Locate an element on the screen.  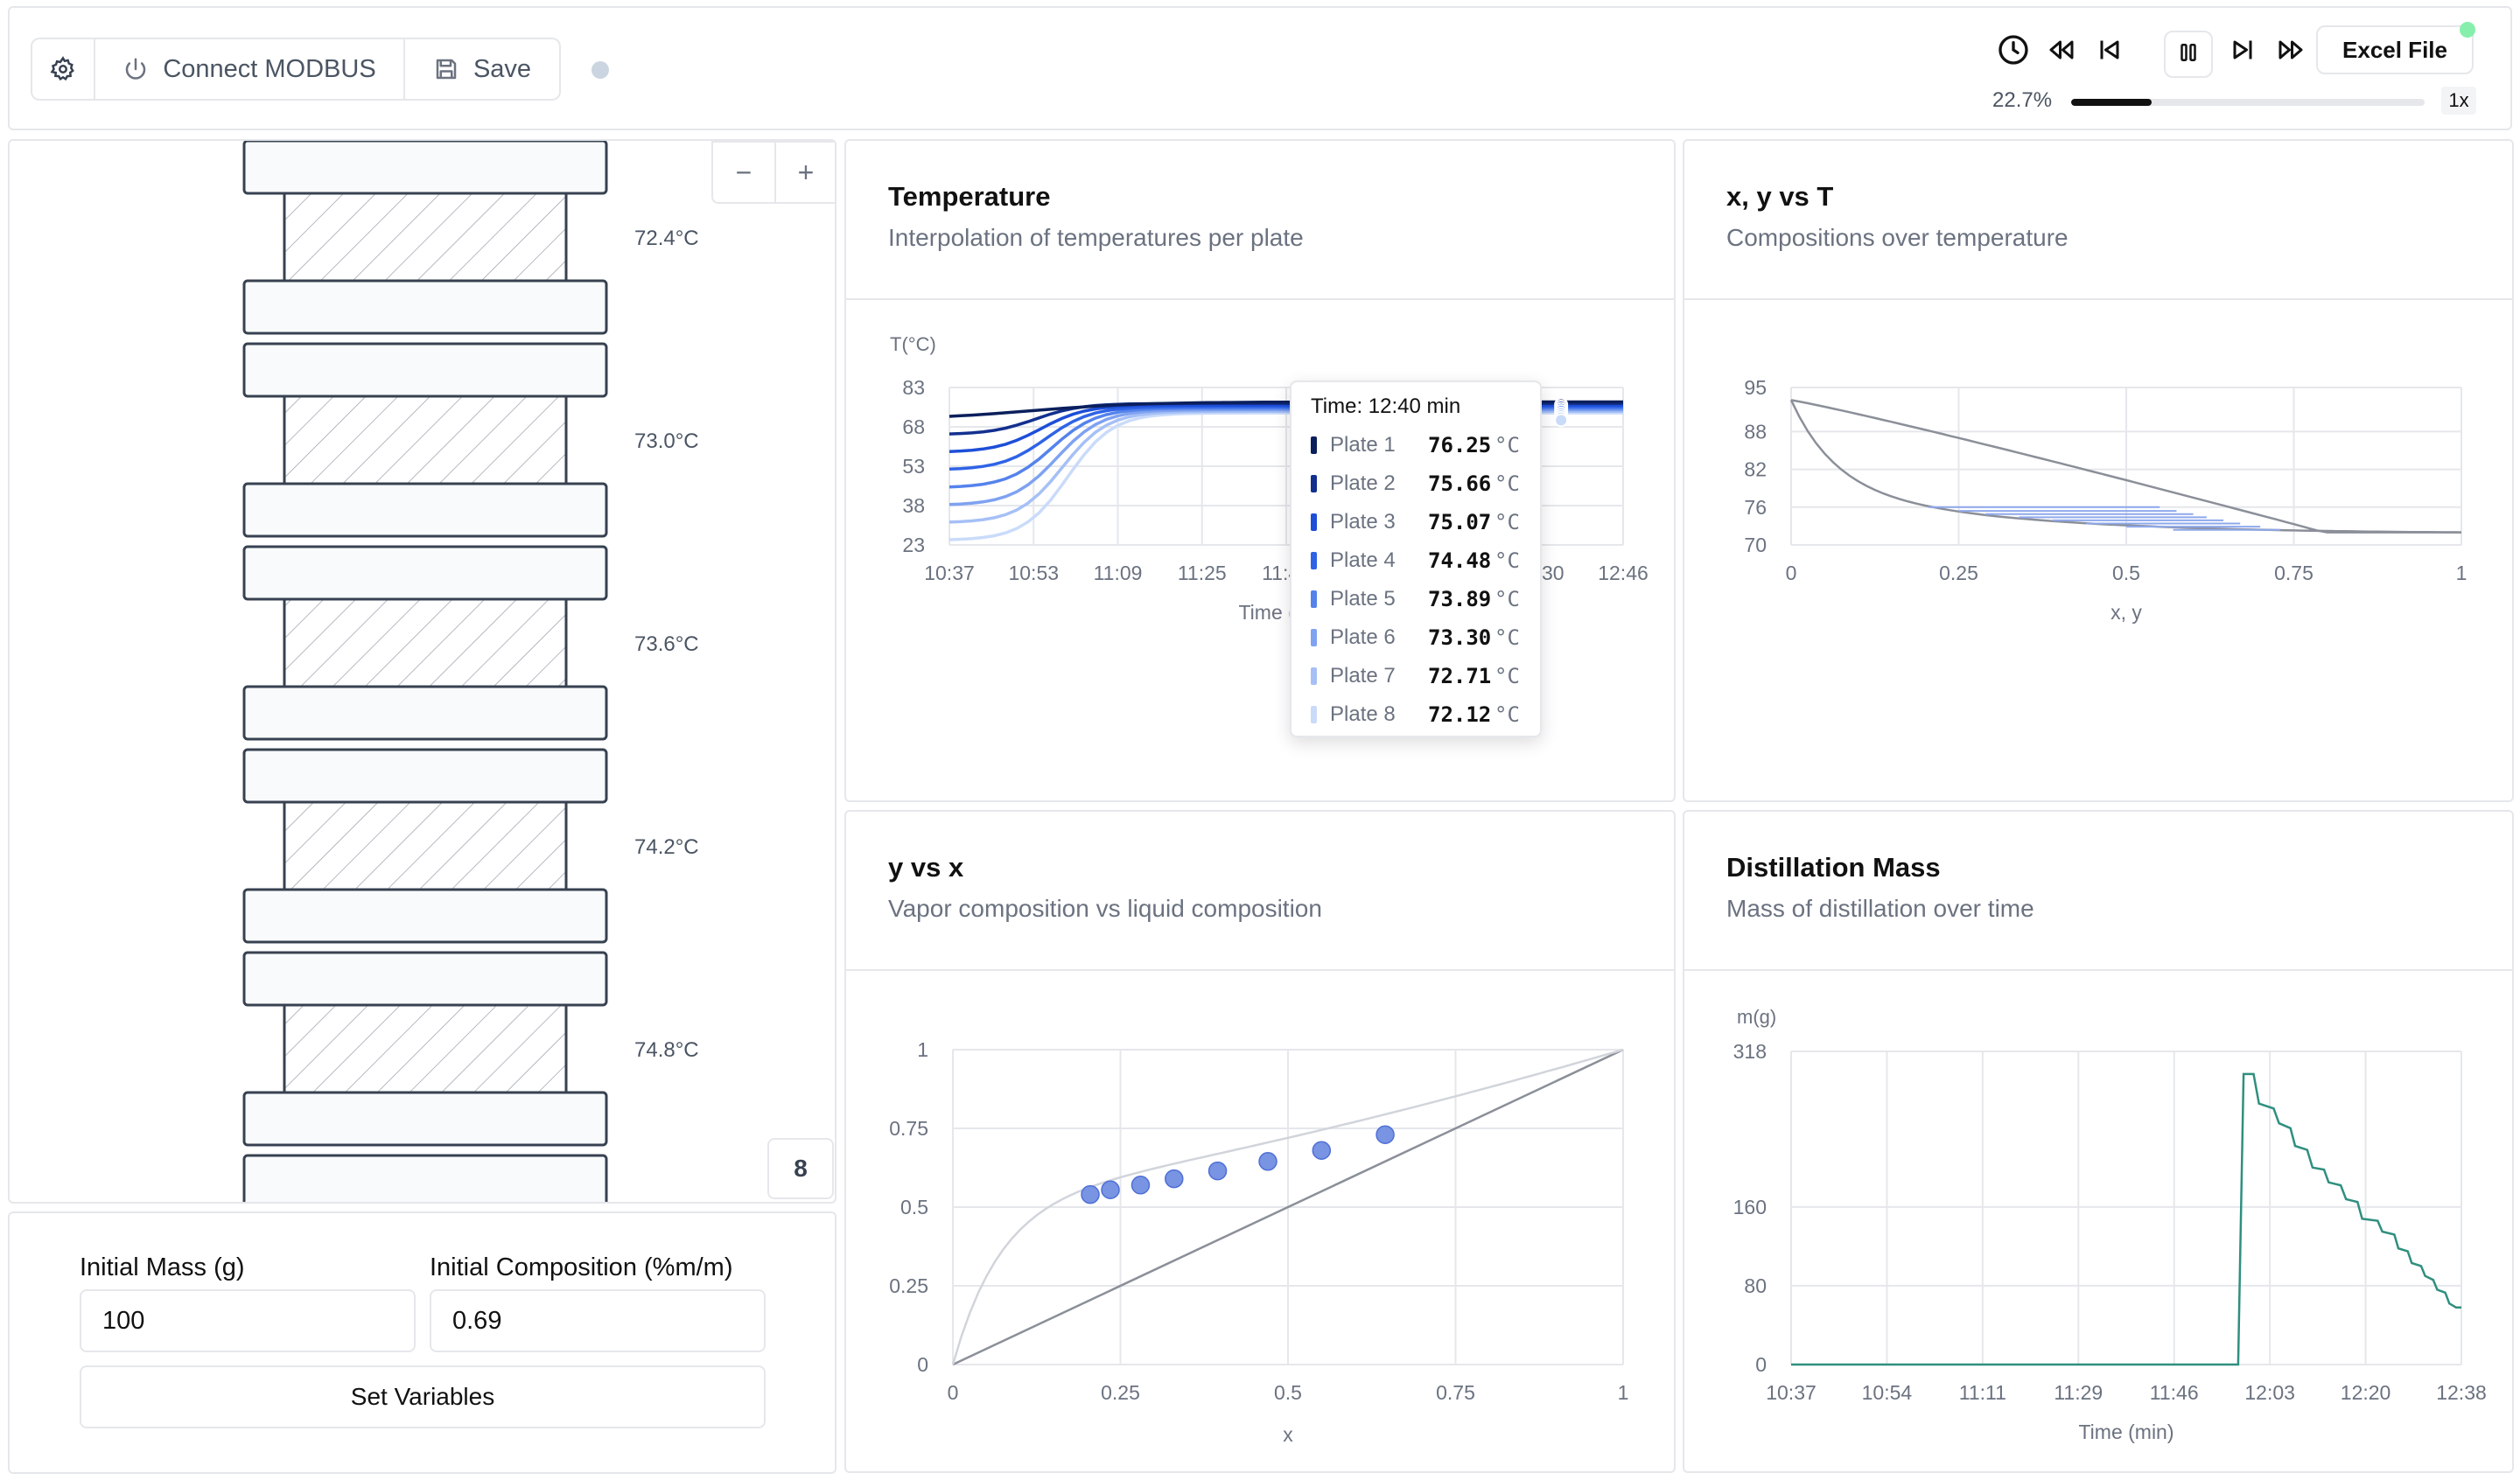
tooltip-series-name: Plate 5 is located at coordinates (1363, 599).